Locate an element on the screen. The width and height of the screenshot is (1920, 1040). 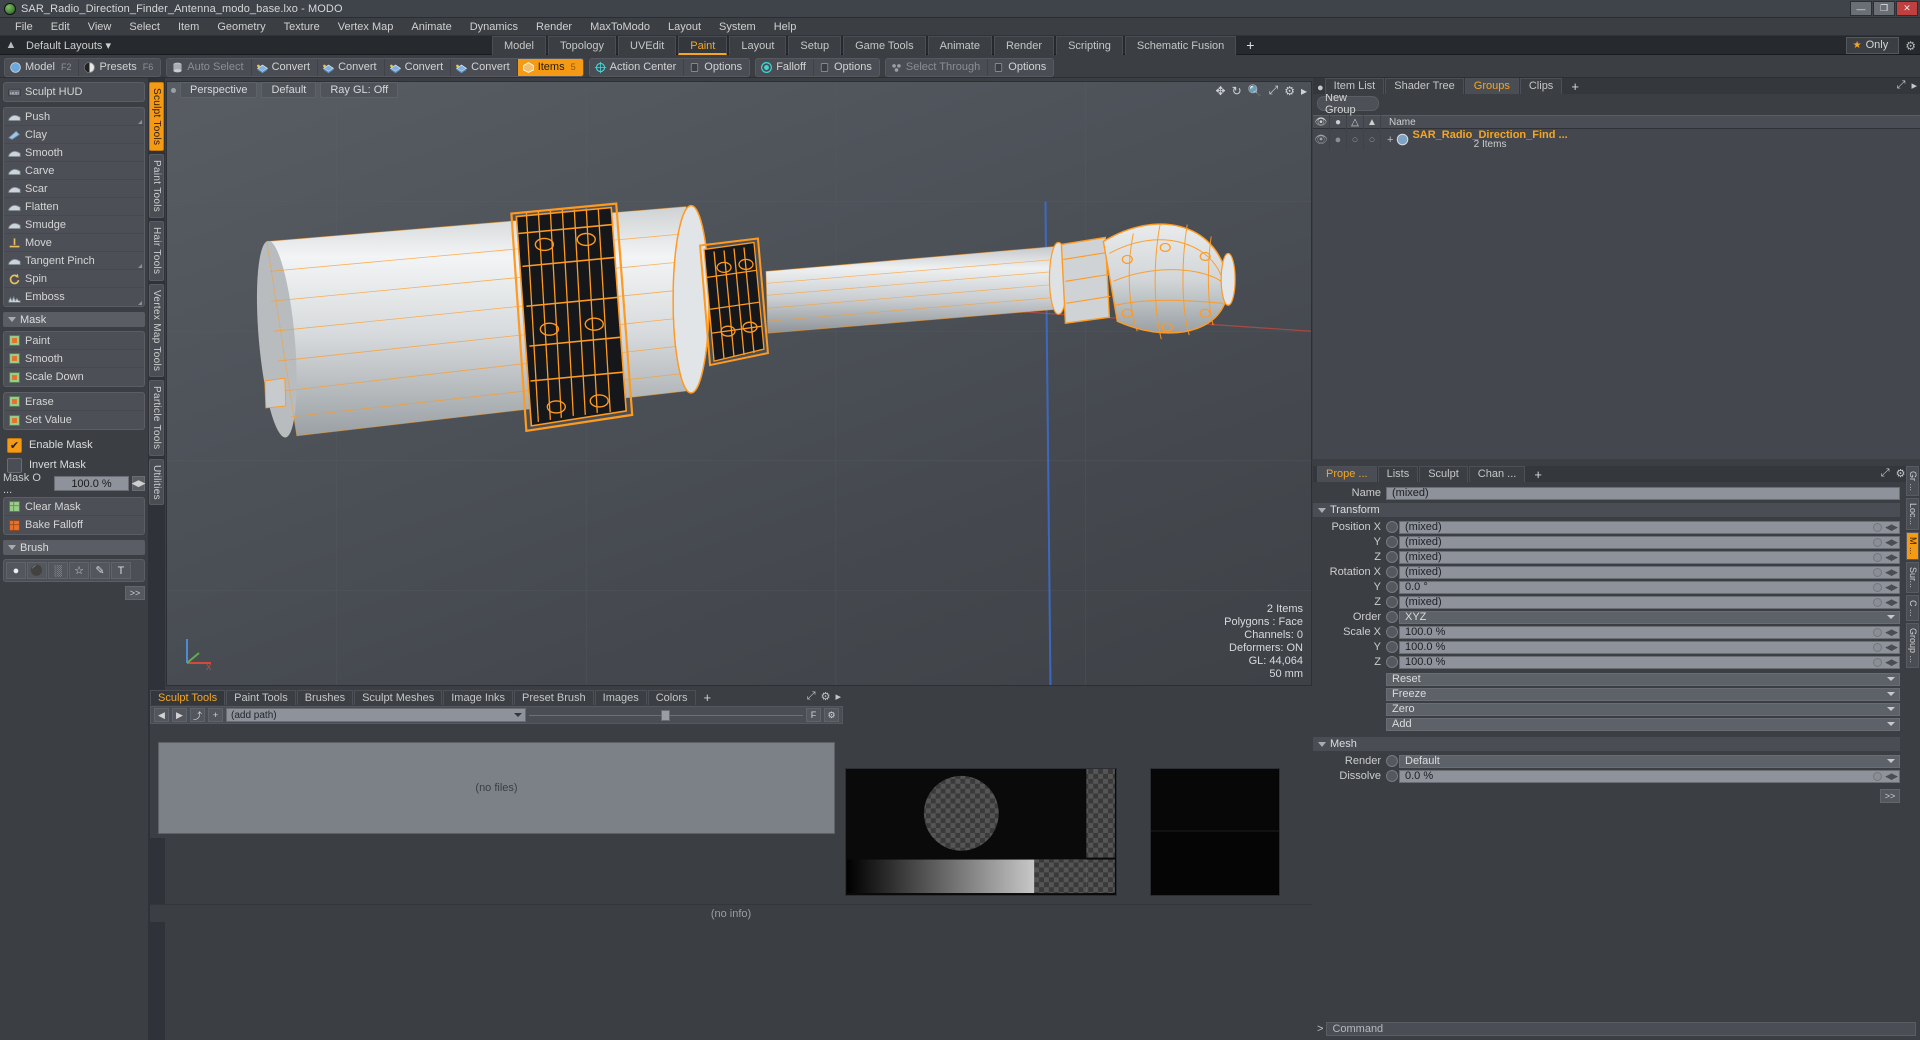
menu-item-view: View is located at coordinates (100, 27).